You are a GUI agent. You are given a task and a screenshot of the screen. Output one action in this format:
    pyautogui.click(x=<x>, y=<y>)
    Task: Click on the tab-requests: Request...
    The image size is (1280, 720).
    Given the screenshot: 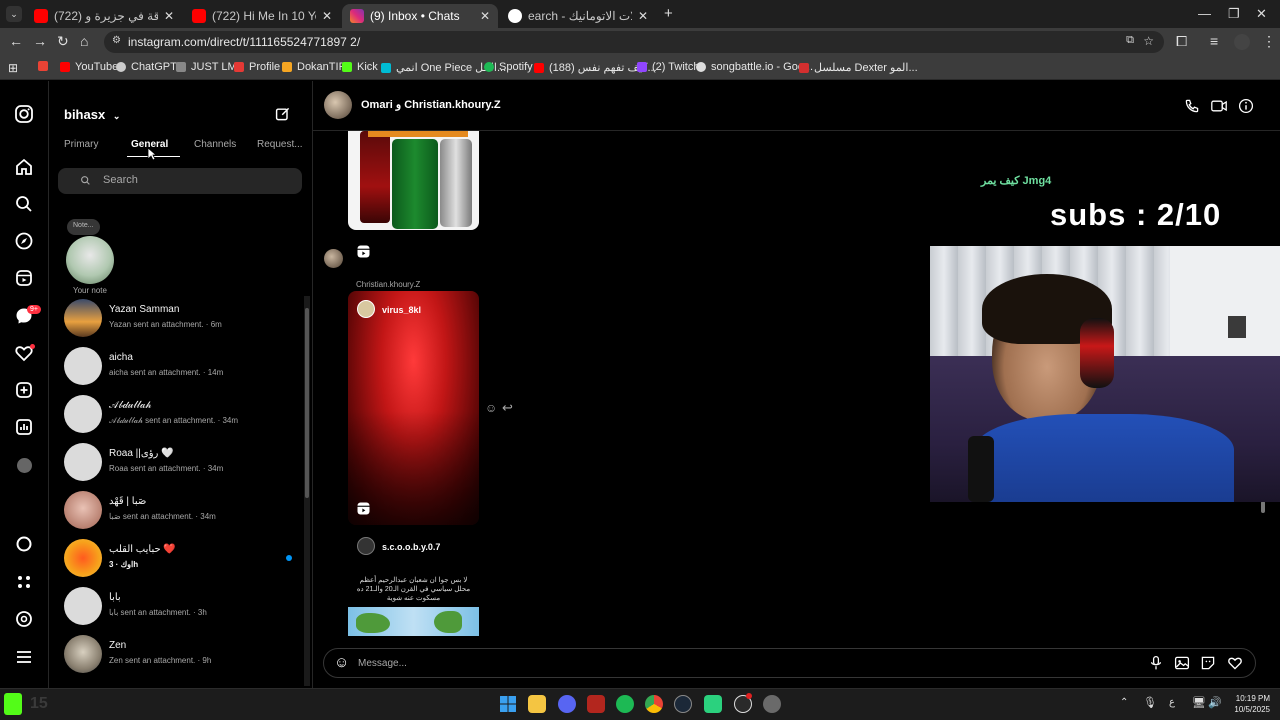 What is the action you would take?
    pyautogui.click(x=280, y=144)
    